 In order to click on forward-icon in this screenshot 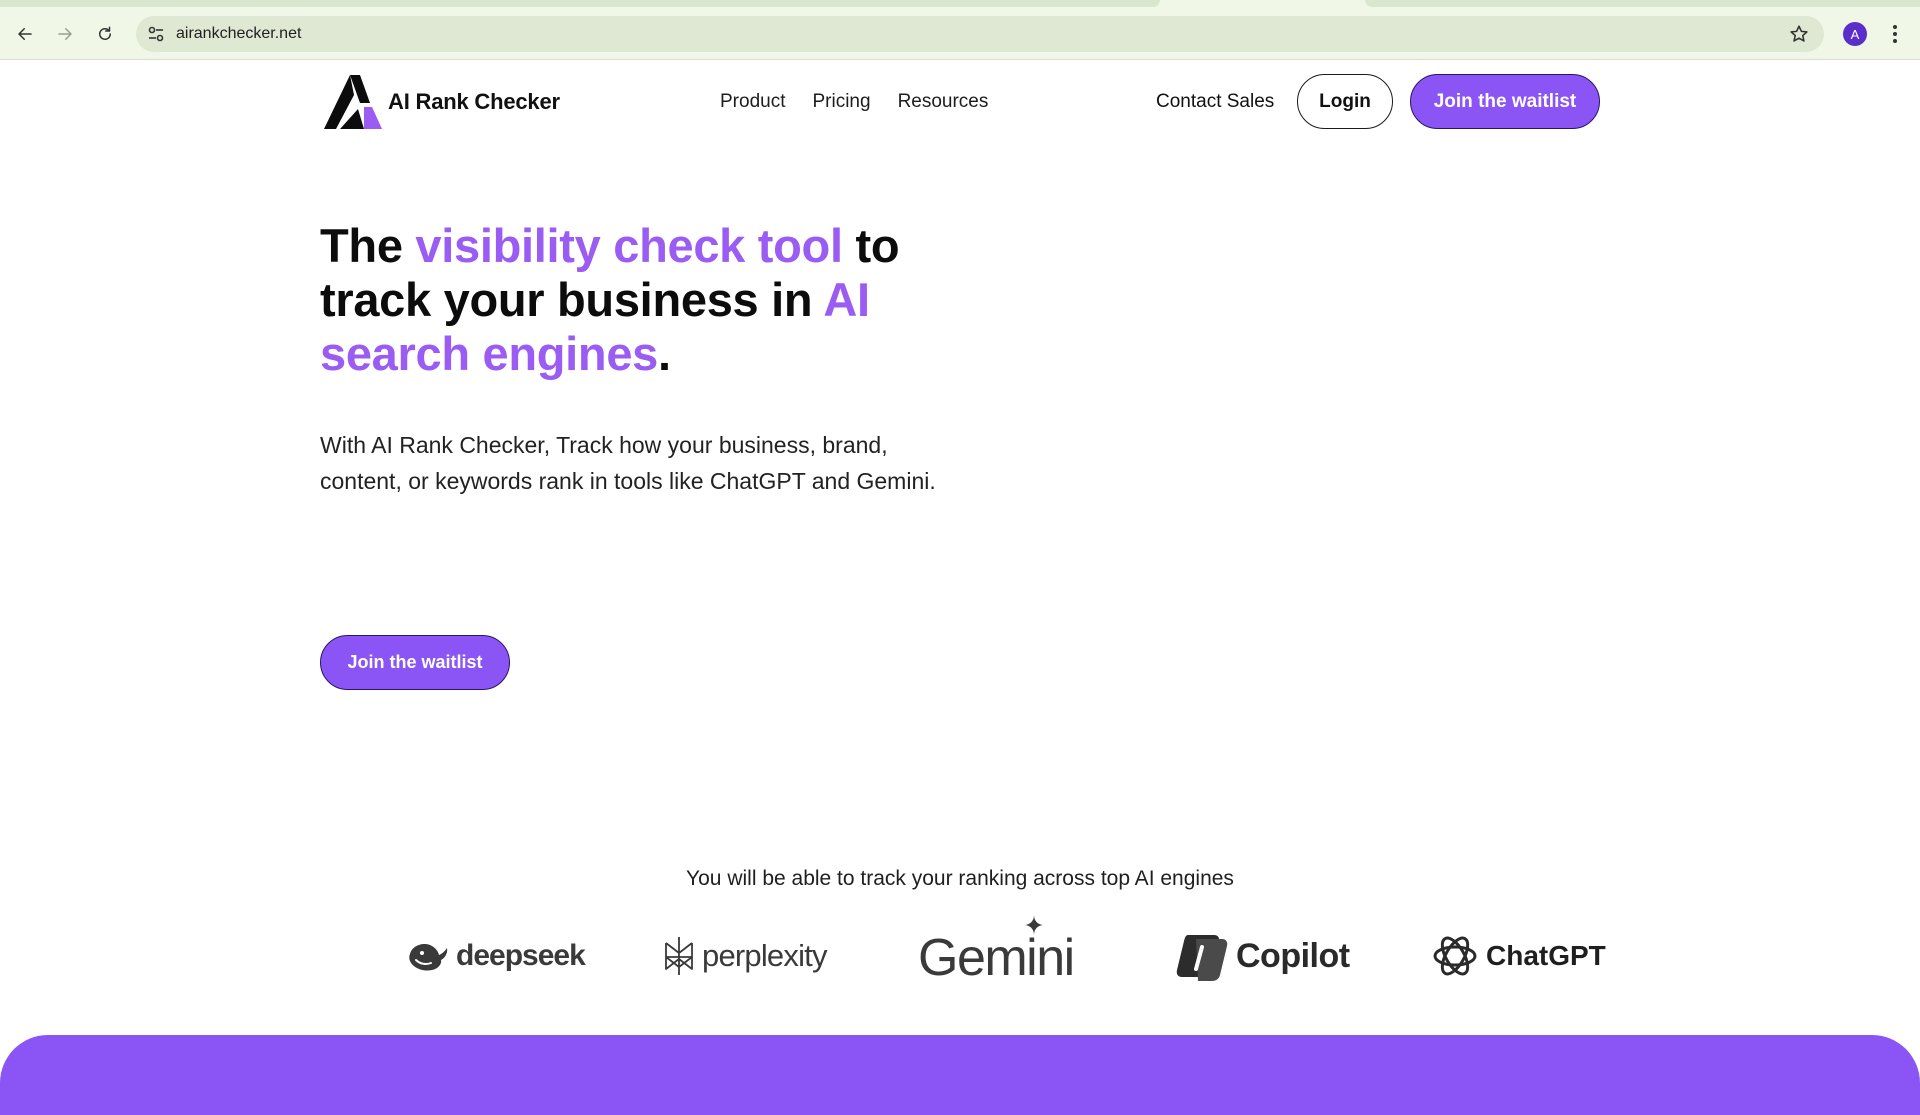, I will do `click(65, 34)`.